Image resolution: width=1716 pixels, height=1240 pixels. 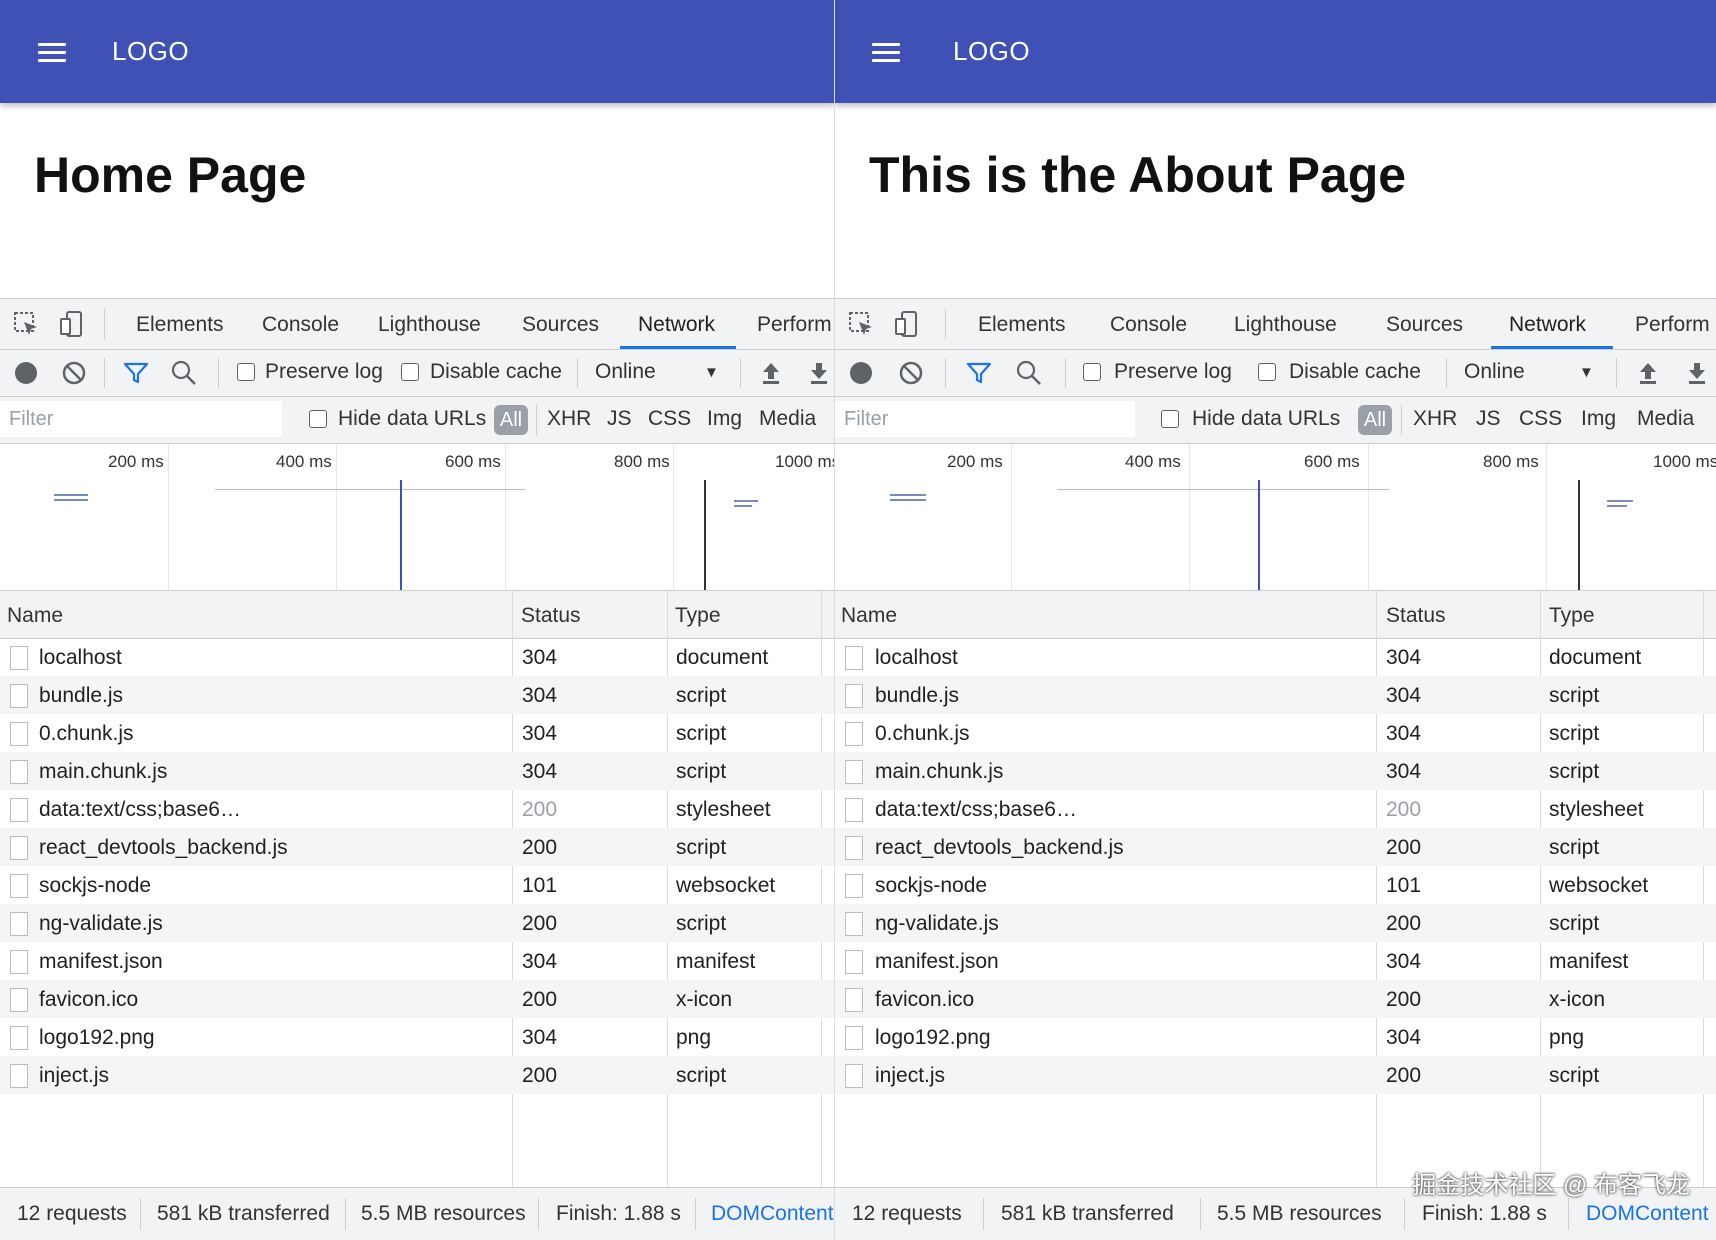 What do you see at coordinates (1404, 809) in the screenshot?
I see `request-status: 200` at bounding box center [1404, 809].